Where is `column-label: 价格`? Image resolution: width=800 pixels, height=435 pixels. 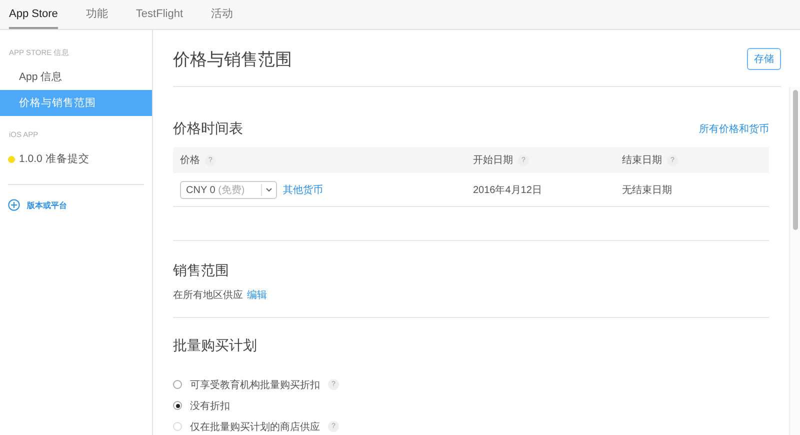
column-label: 价格 is located at coordinates (190, 160).